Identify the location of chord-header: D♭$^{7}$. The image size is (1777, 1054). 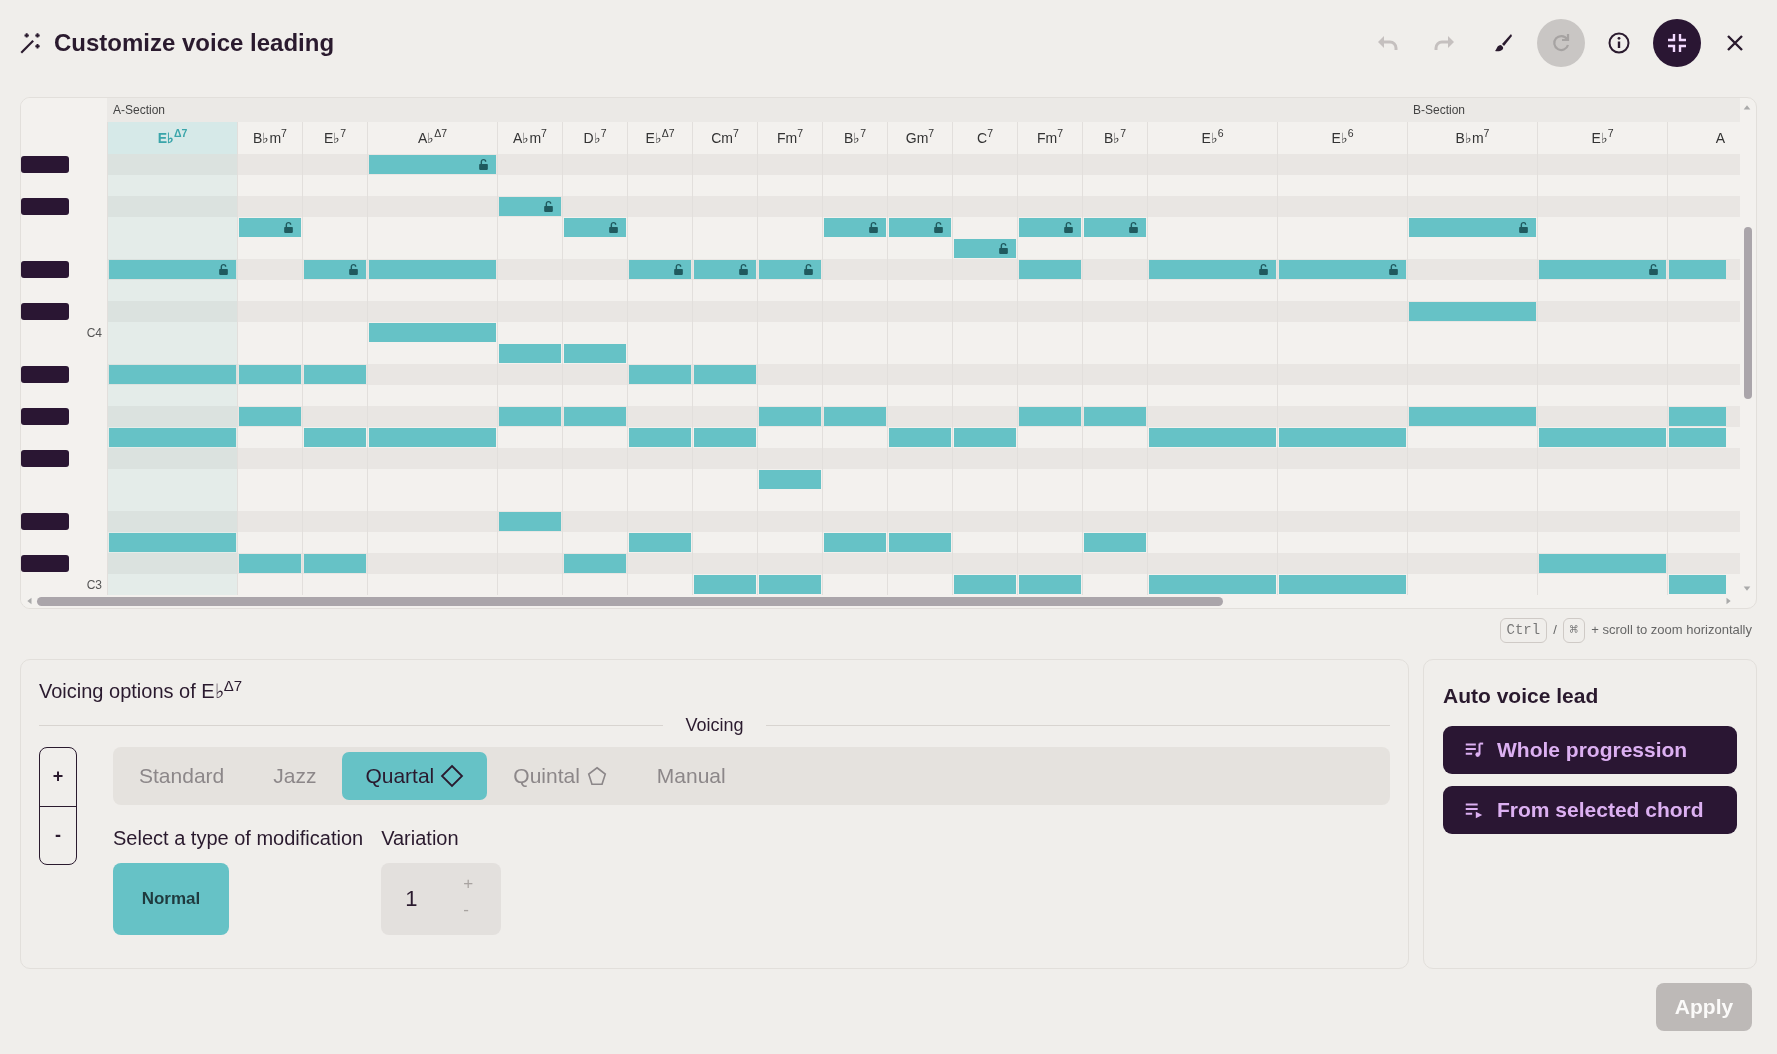
(595, 138).